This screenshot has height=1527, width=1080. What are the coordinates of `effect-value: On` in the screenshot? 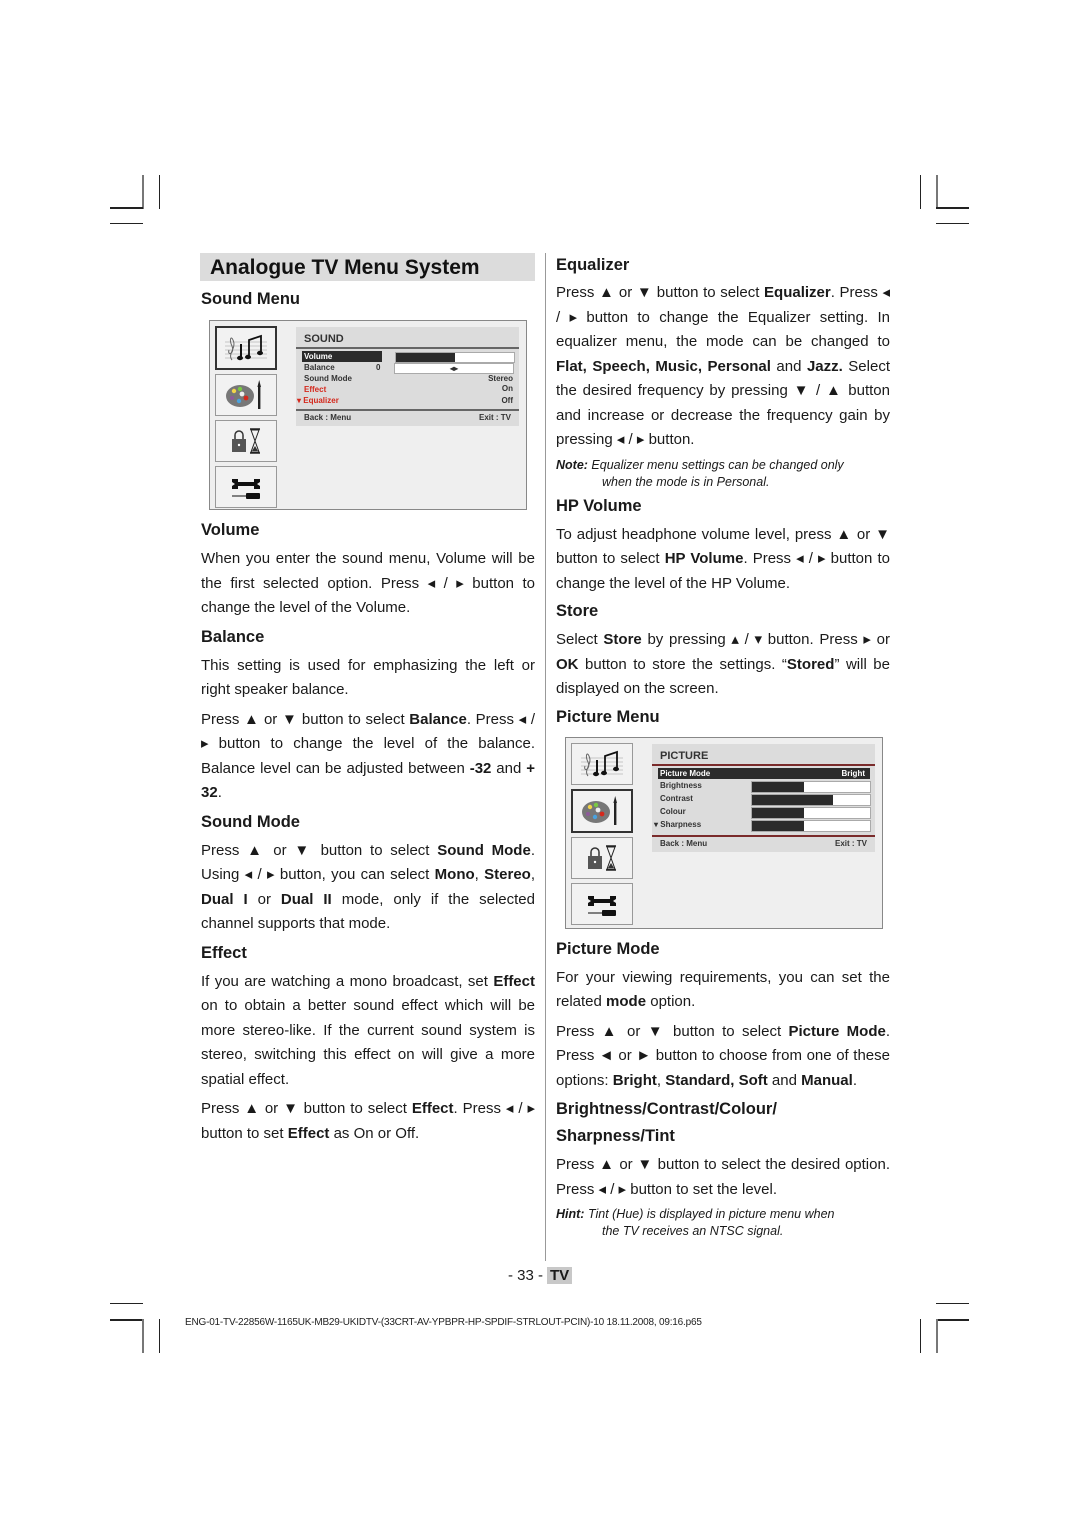 It's located at (507, 388).